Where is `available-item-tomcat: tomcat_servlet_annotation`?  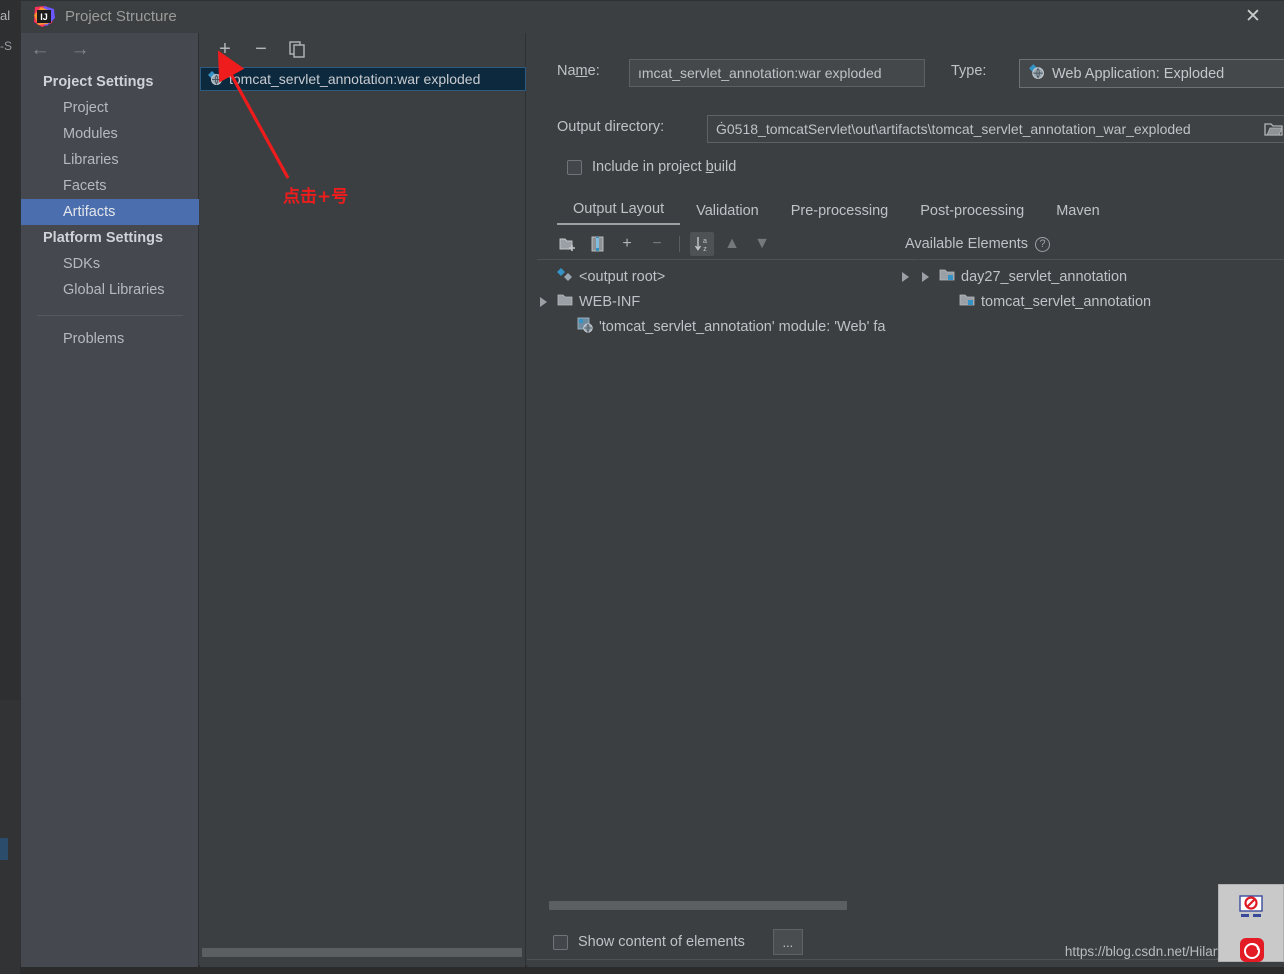 available-item-tomcat: tomcat_servlet_annotation is located at coordinates (1101, 301).